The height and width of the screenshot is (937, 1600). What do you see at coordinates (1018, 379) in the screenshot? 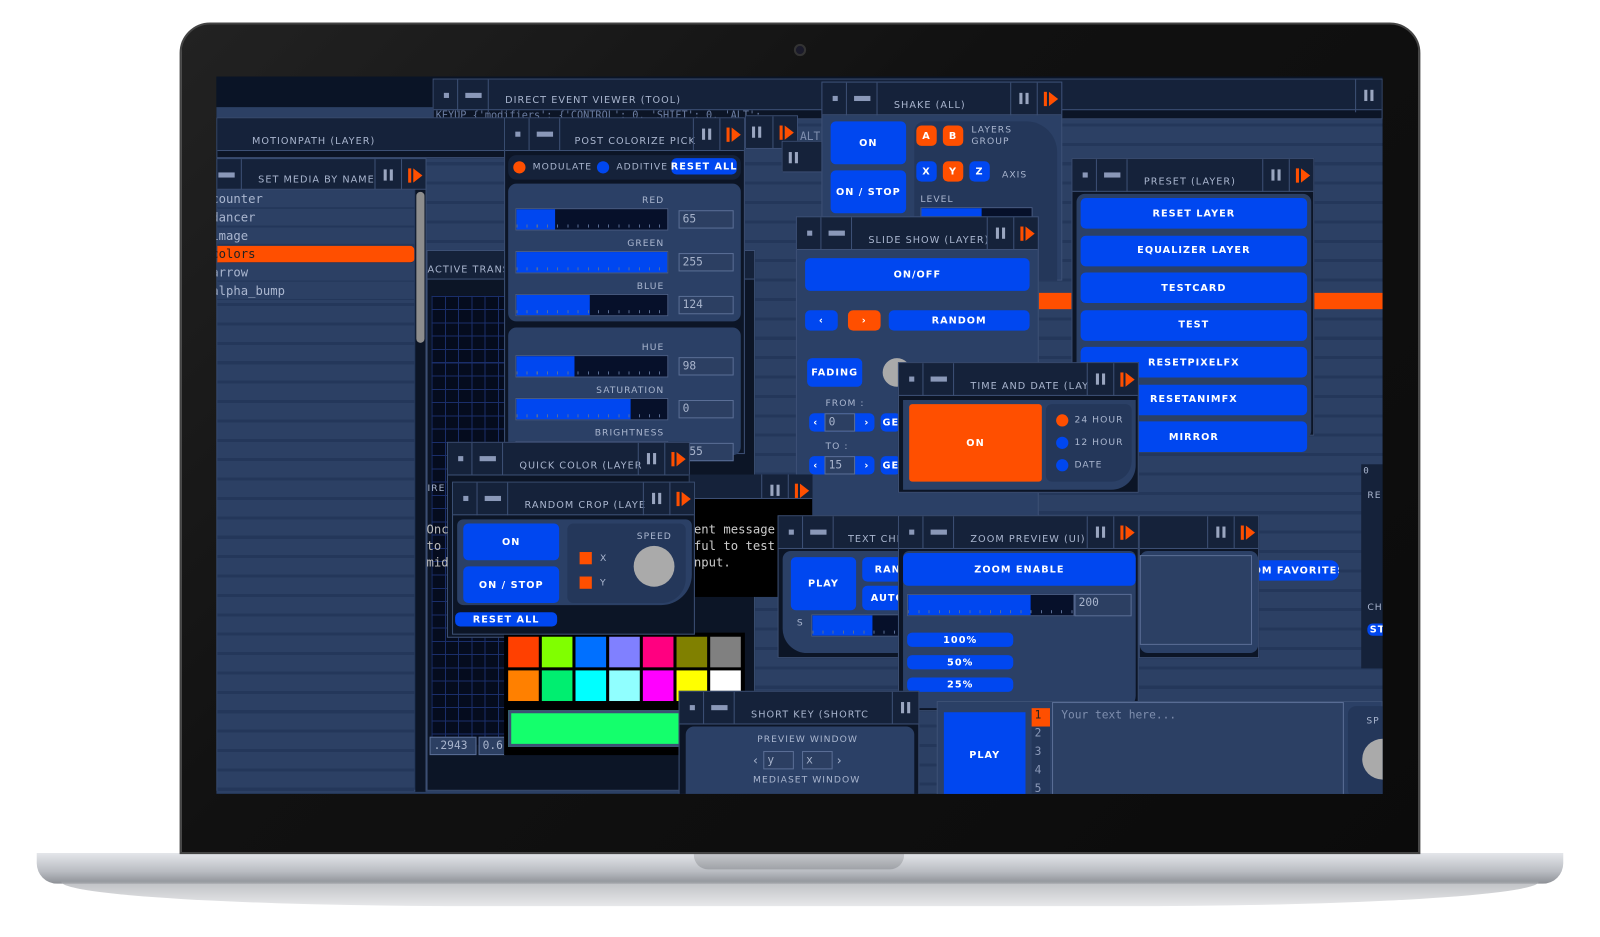
I see `titlebar: TIME AND DATE (LAY` at bounding box center [1018, 379].